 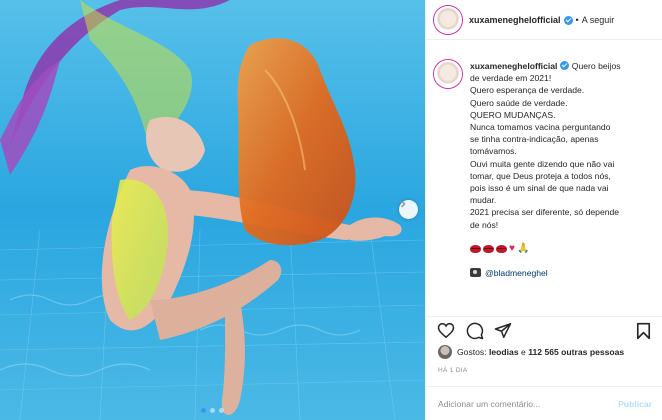 I want to click on username-link: xuxameneghelofficial, so click(x=515, y=20).